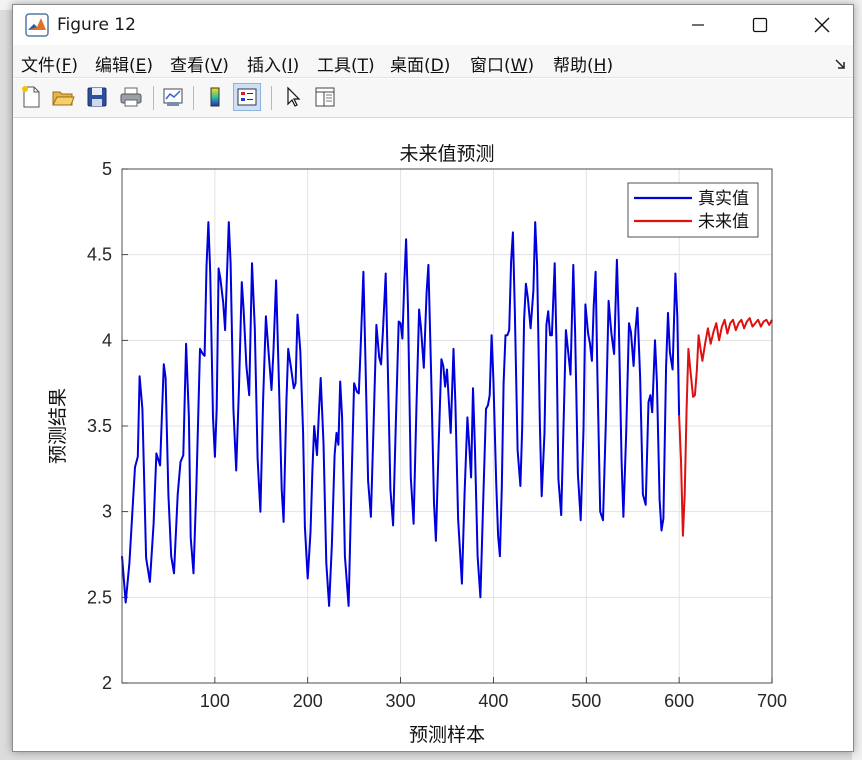 The width and height of the screenshot is (862, 760). I want to click on close-icon, so click(822, 25).